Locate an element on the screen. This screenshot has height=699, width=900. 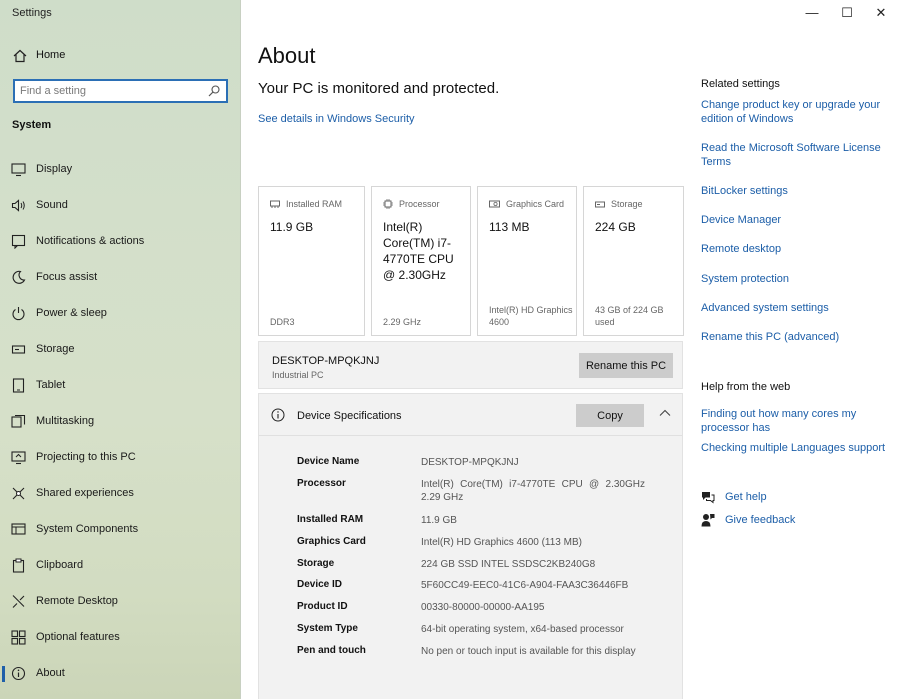
sidebar-item-multitasking: Multitasking is located at coordinates (120, 421).